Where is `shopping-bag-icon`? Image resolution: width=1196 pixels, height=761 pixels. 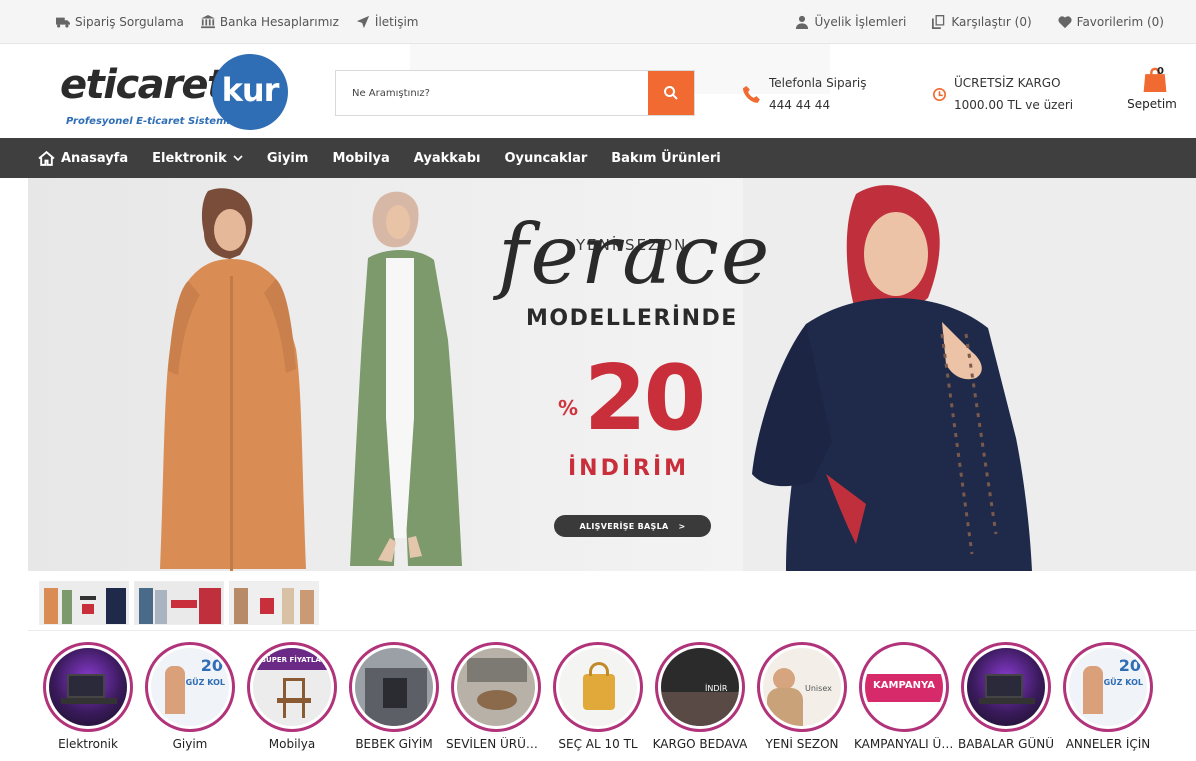
shopping-bag-icon is located at coordinates (1155, 79).